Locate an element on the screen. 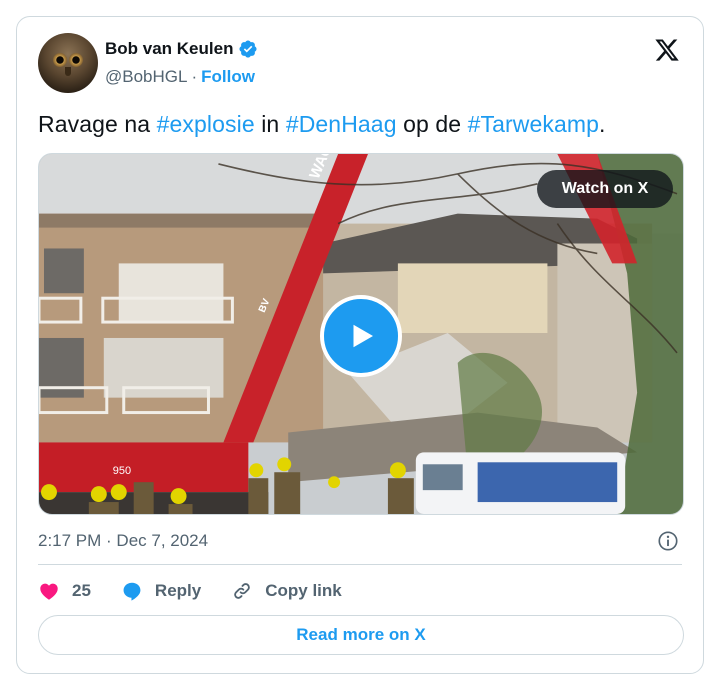  hashtag-denhaag: #DenHaag is located at coordinates (341, 124).